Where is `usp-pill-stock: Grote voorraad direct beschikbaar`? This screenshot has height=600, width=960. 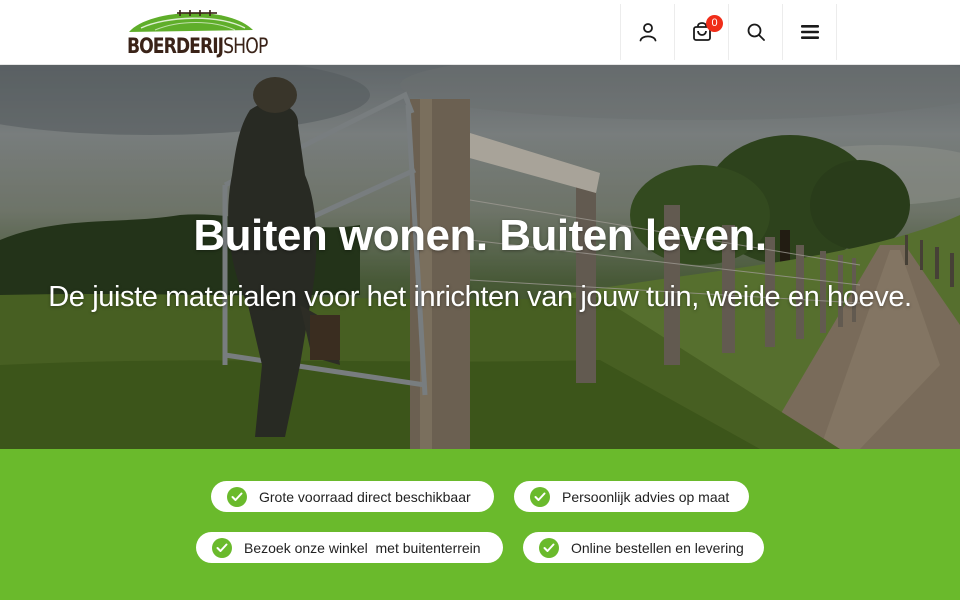 usp-pill-stock: Grote voorraad direct beschikbaar is located at coordinates (352, 496).